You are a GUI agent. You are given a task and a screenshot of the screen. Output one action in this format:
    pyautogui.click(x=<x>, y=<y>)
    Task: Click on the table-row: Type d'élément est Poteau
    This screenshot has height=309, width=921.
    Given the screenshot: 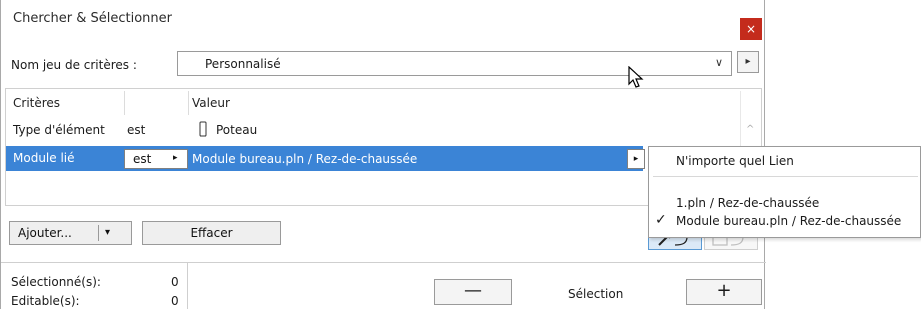 What is the action you would take?
    pyautogui.click(x=372, y=130)
    